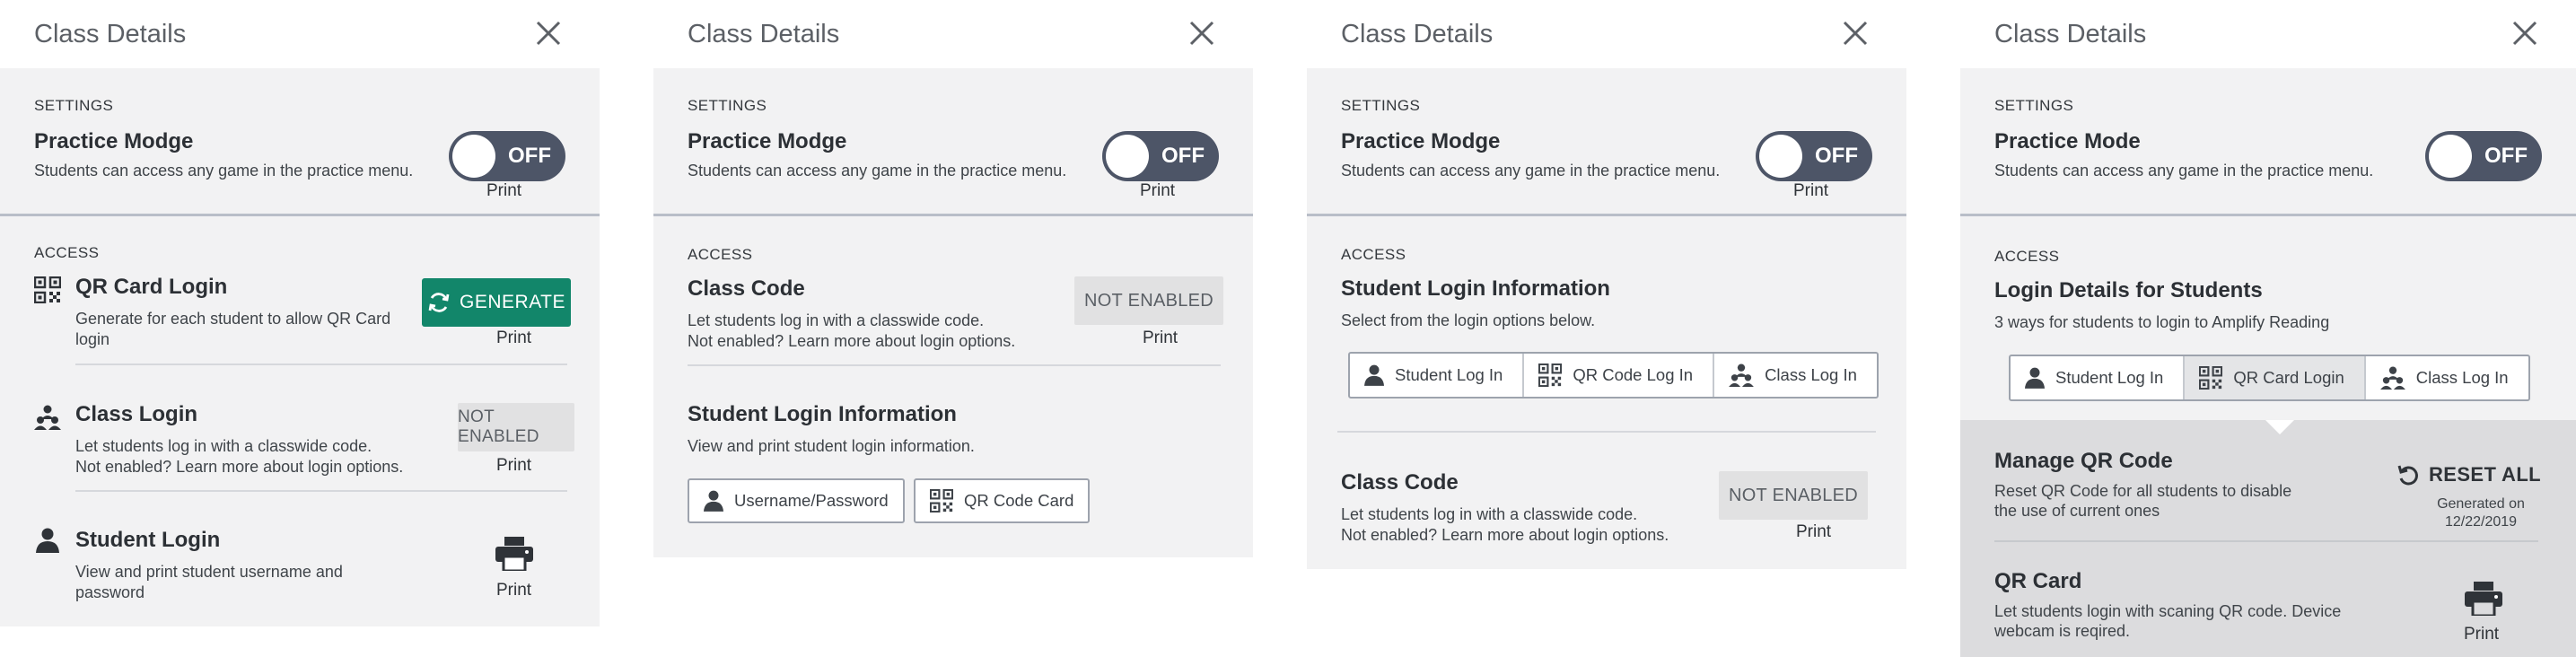 The image size is (2576, 657). Describe the element at coordinates (2462, 377) in the screenshot. I see `tab-label: Class Log In` at that location.